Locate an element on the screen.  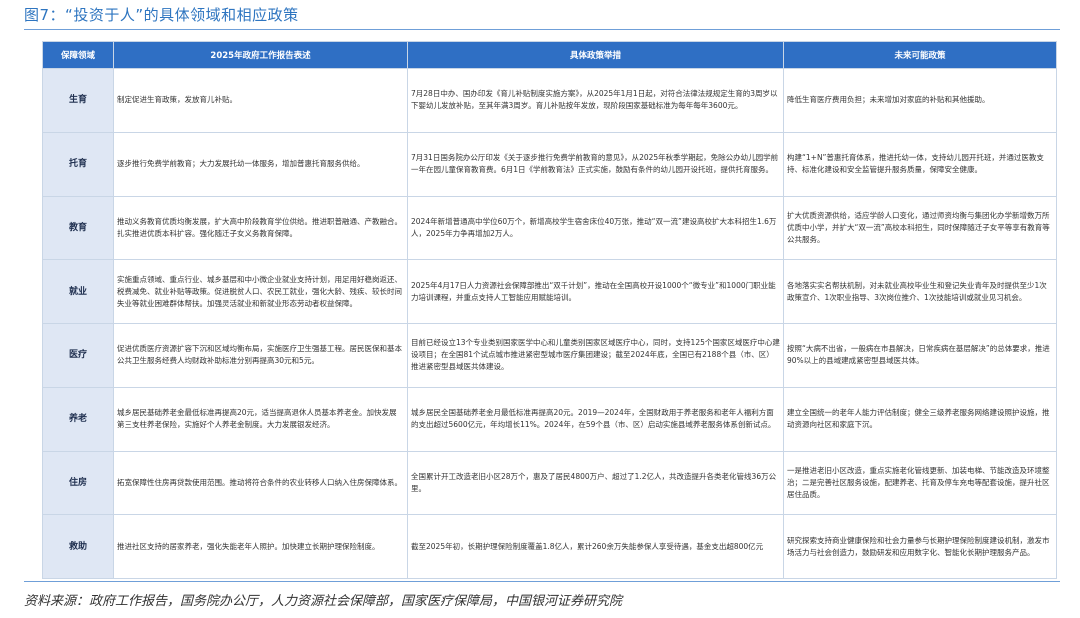
row-area: 养老 is located at coordinates (78, 419).